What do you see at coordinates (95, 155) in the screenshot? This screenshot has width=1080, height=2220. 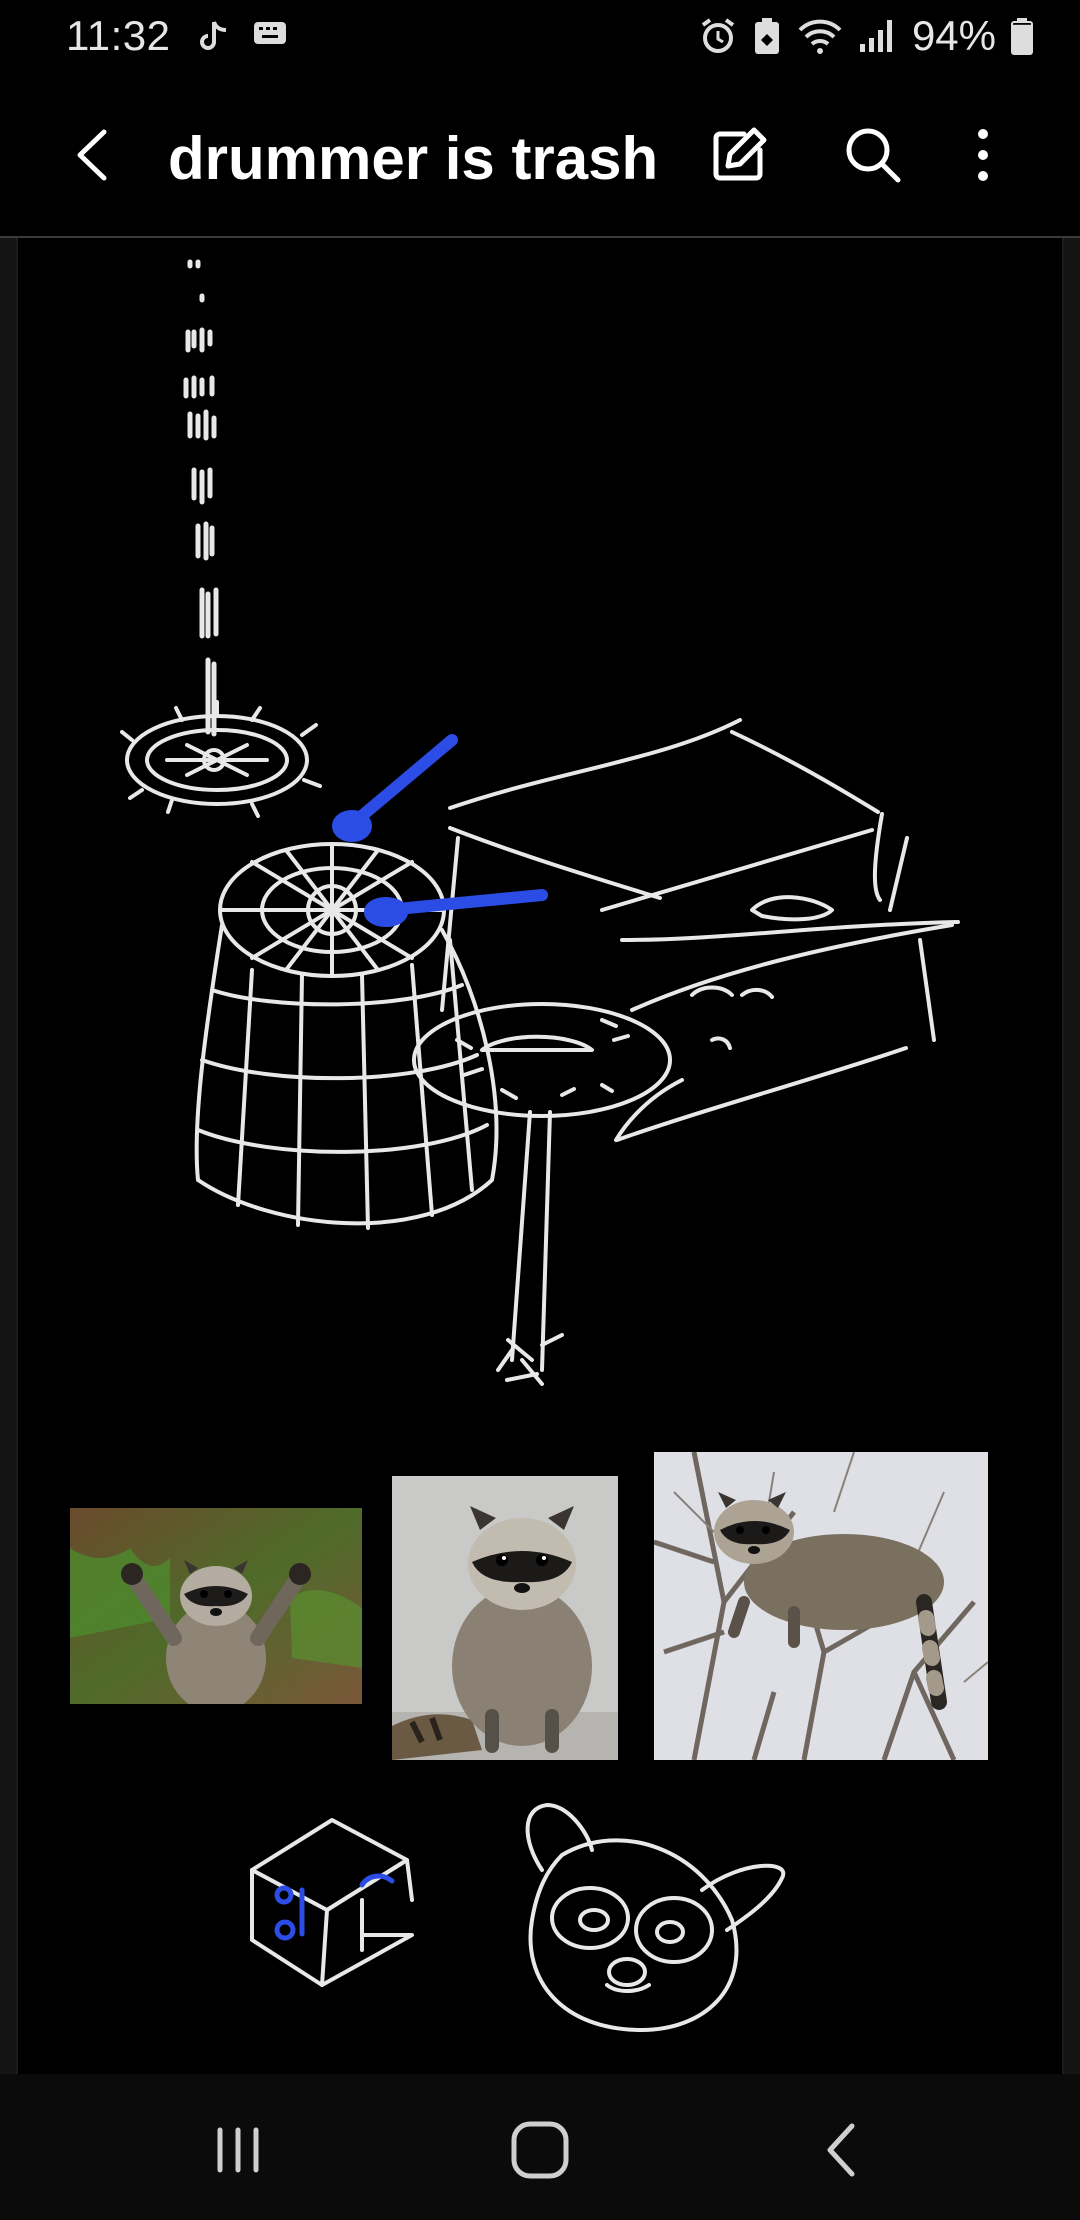 I see `back-arrow-icon` at bounding box center [95, 155].